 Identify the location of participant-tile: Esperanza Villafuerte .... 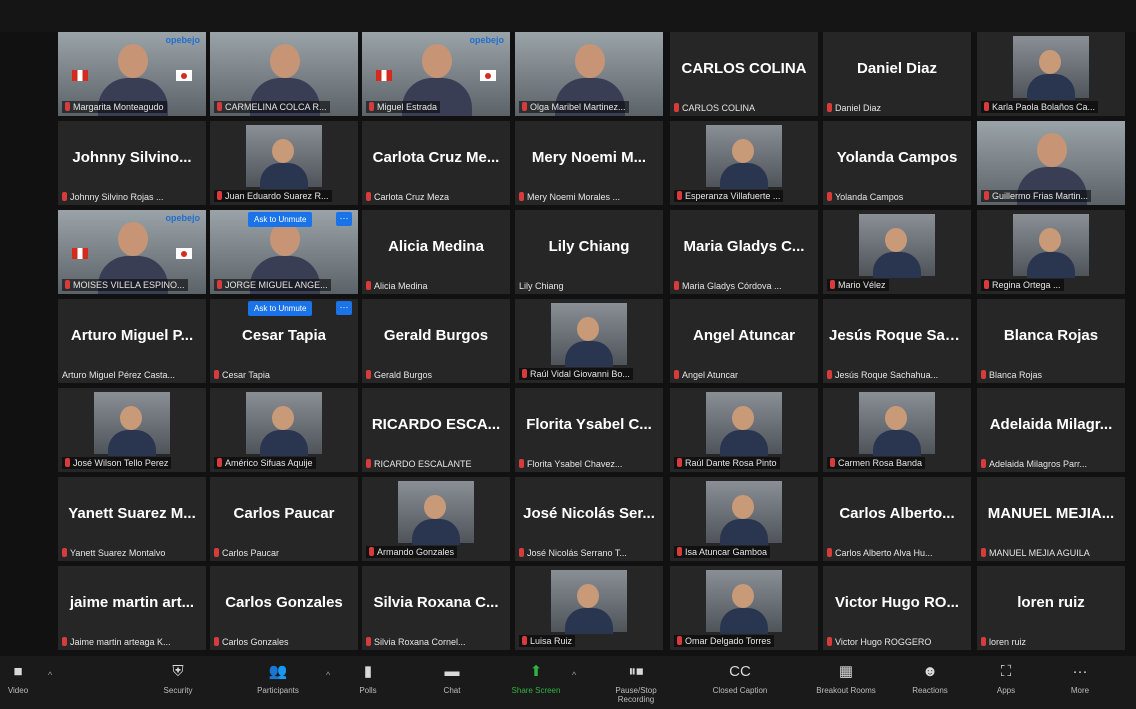
(744, 163).